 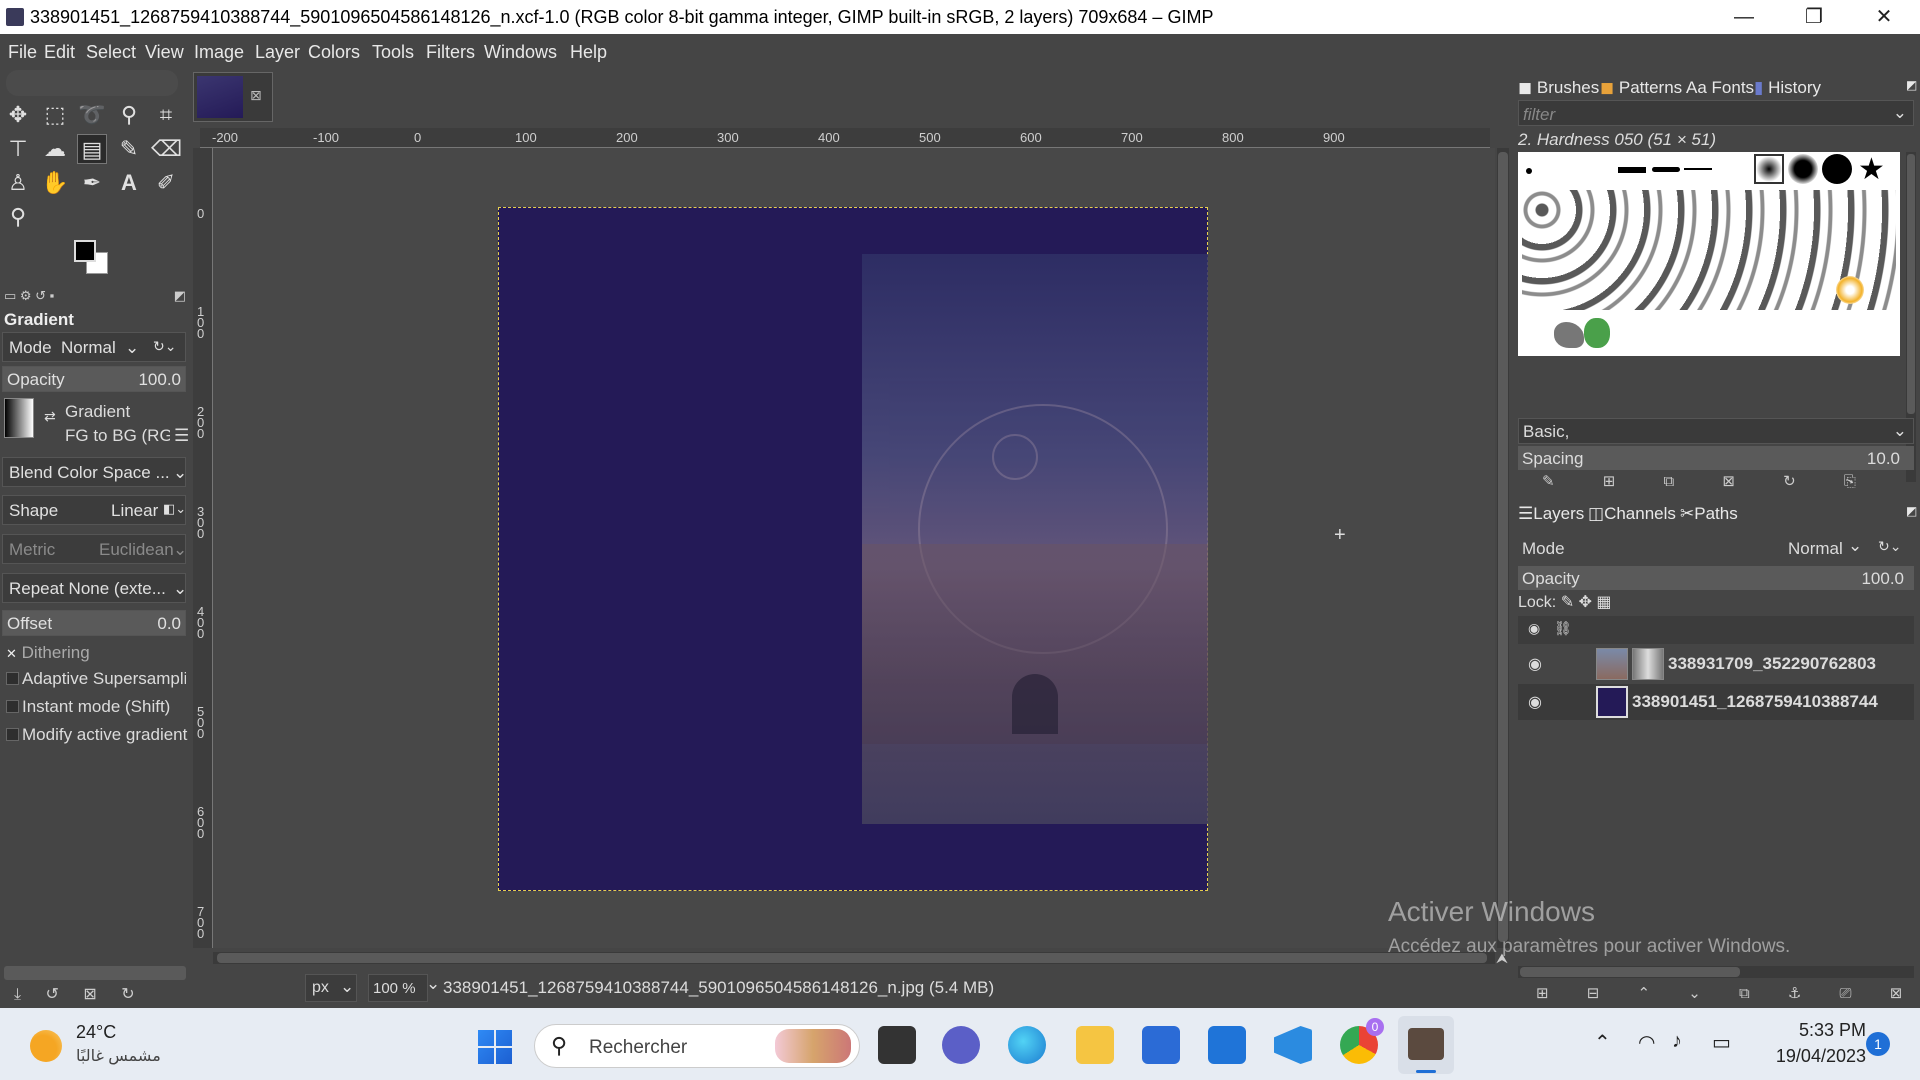 I want to click on crop-tool-icon: ⌗, so click(x=166, y=115).